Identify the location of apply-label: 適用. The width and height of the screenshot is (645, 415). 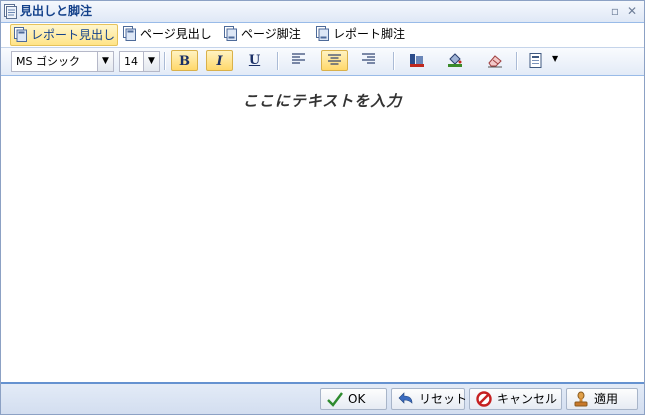
(606, 399).